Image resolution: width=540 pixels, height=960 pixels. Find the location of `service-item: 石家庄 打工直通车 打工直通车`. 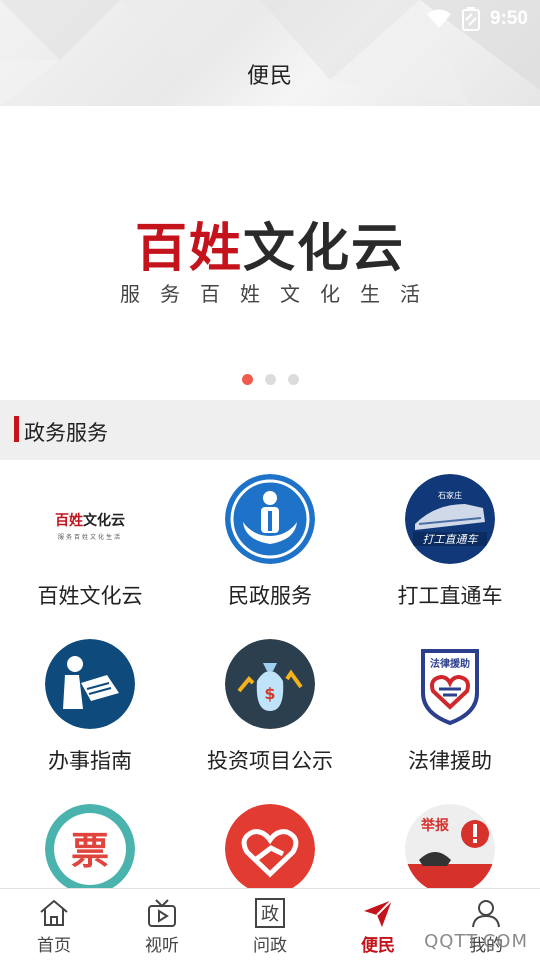

service-item: 石家庄 打工直通车 打工直通车 is located at coordinates (450, 542).